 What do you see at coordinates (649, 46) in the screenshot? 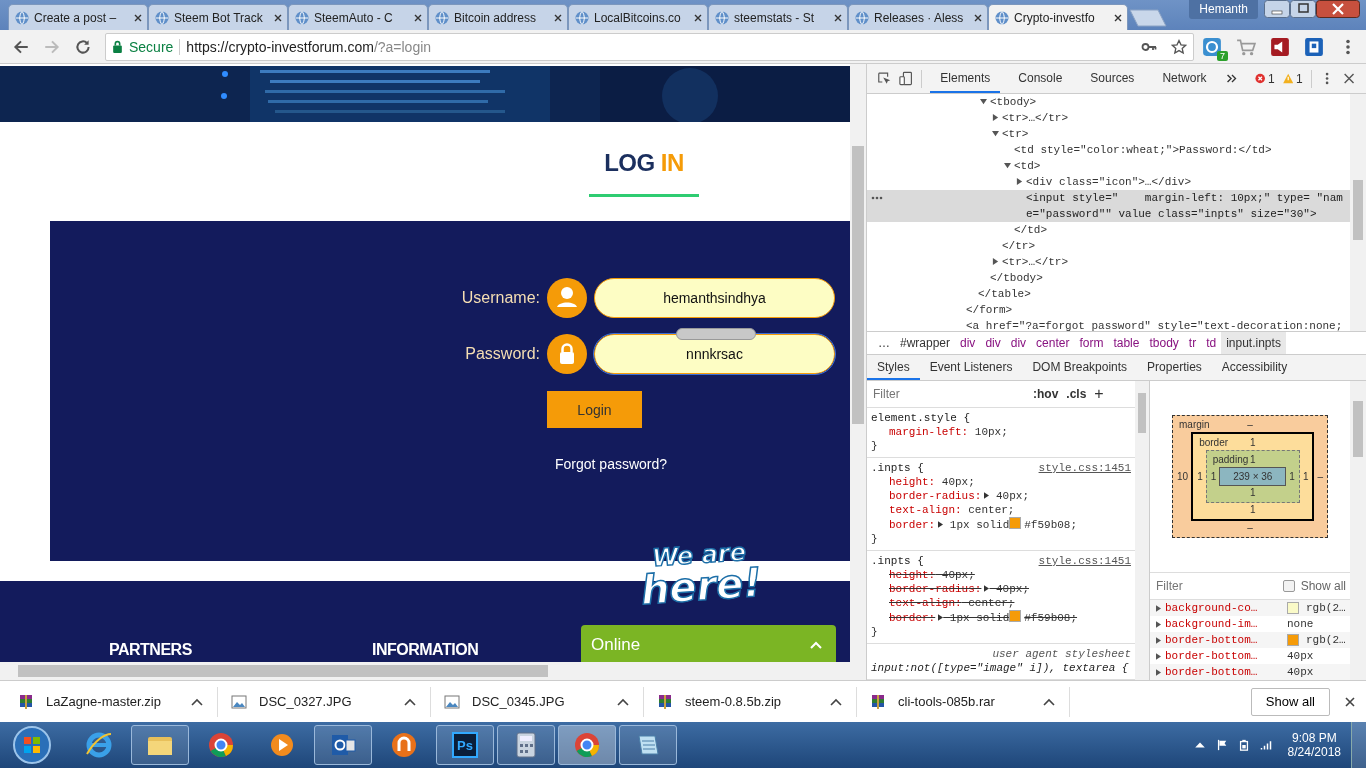
I see `address-bar: Secure https://crypto-investforum.com/?a=login` at bounding box center [649, 46].